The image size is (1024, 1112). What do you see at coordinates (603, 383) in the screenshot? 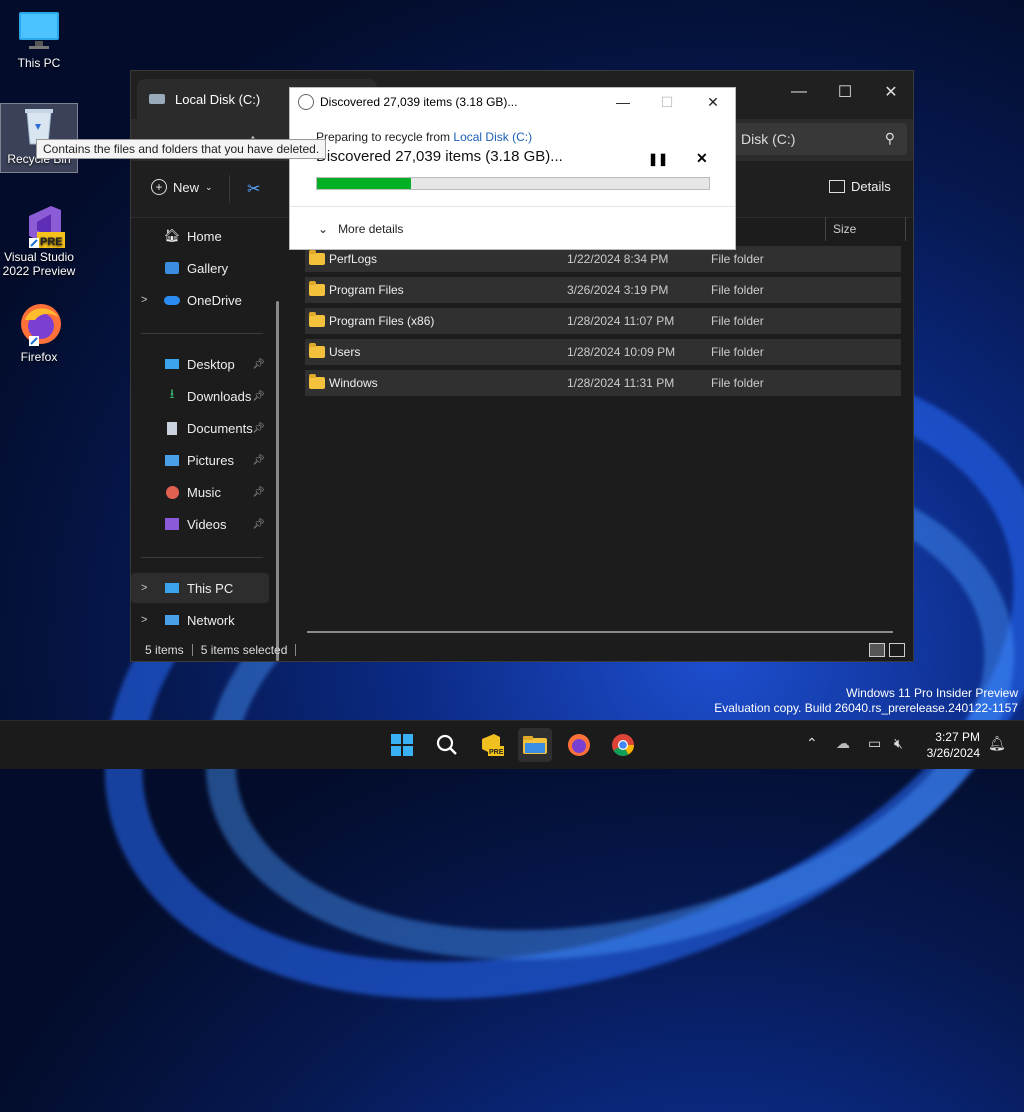
I see `table-row: Windows 1/28/2024 11:31 PM File folder` at bounding box center [603, 383].